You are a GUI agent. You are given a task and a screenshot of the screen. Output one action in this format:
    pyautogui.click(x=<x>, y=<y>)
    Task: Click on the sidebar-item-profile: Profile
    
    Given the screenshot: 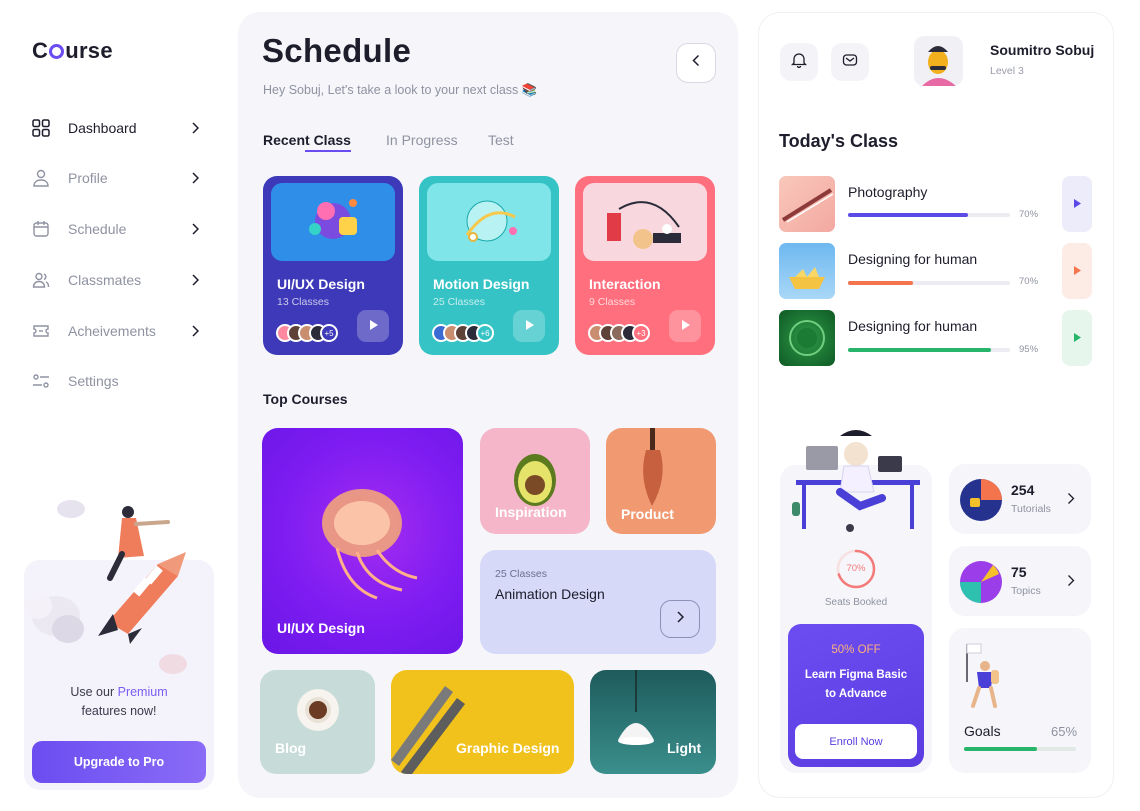 What is the action you would take?
    pyautogui.click(x=117, y=178)
    